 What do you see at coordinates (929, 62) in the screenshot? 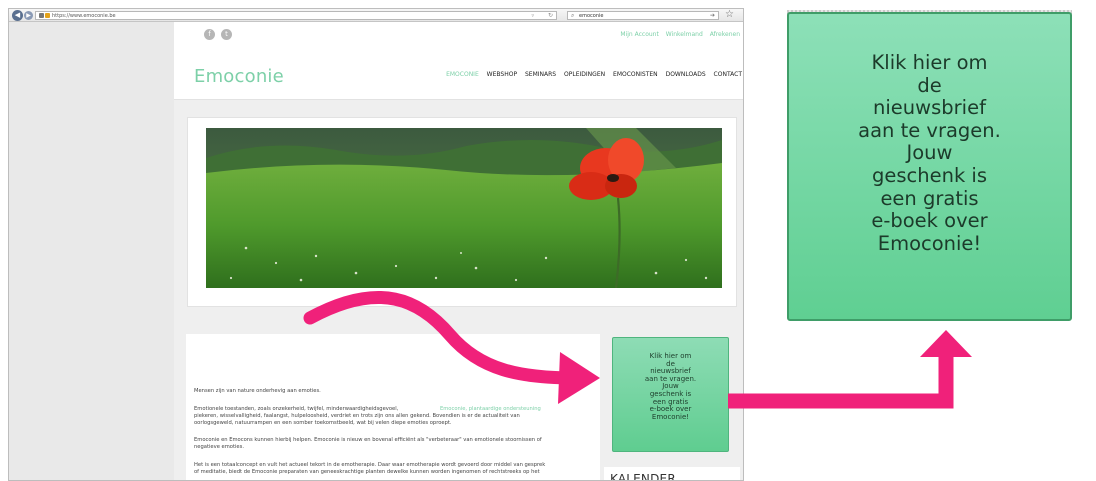
I see `callout-line: Klik hier om` at bounding box center [929, 62].